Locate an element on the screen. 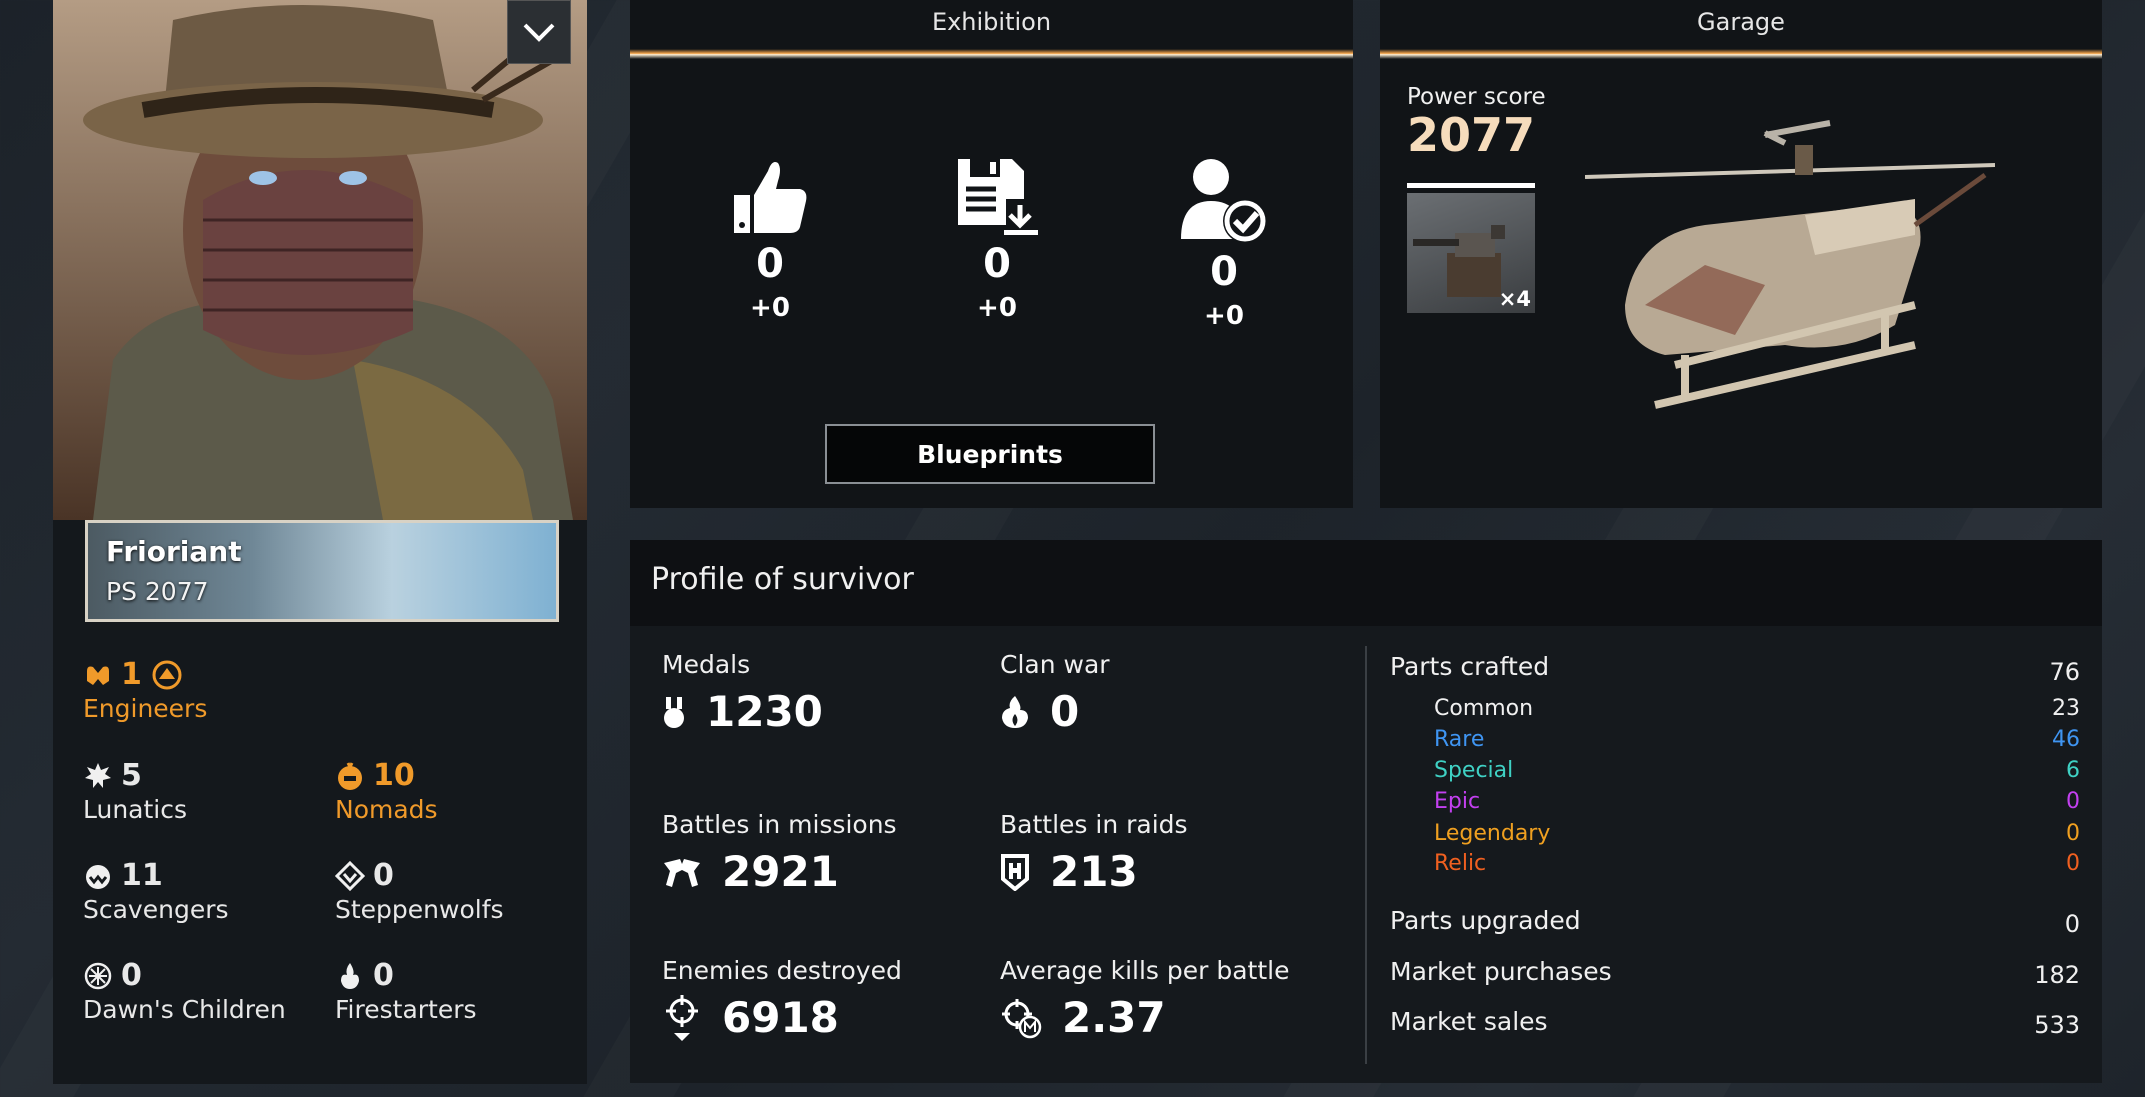  crosshair-average-icon is located at coordinates (1022, 1018).